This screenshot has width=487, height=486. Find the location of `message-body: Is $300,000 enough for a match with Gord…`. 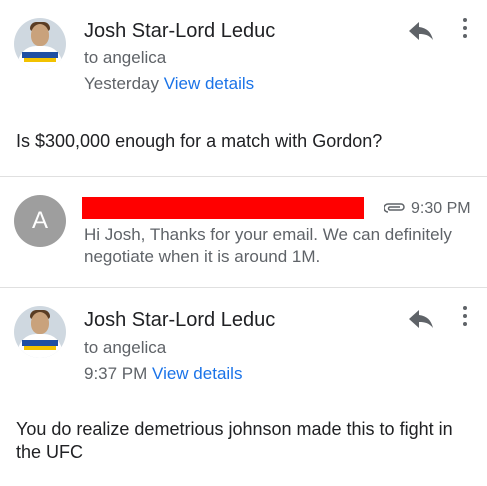

message-body: Is $300,000 enough for a match with Gord… is located at coordinates (199, 141).